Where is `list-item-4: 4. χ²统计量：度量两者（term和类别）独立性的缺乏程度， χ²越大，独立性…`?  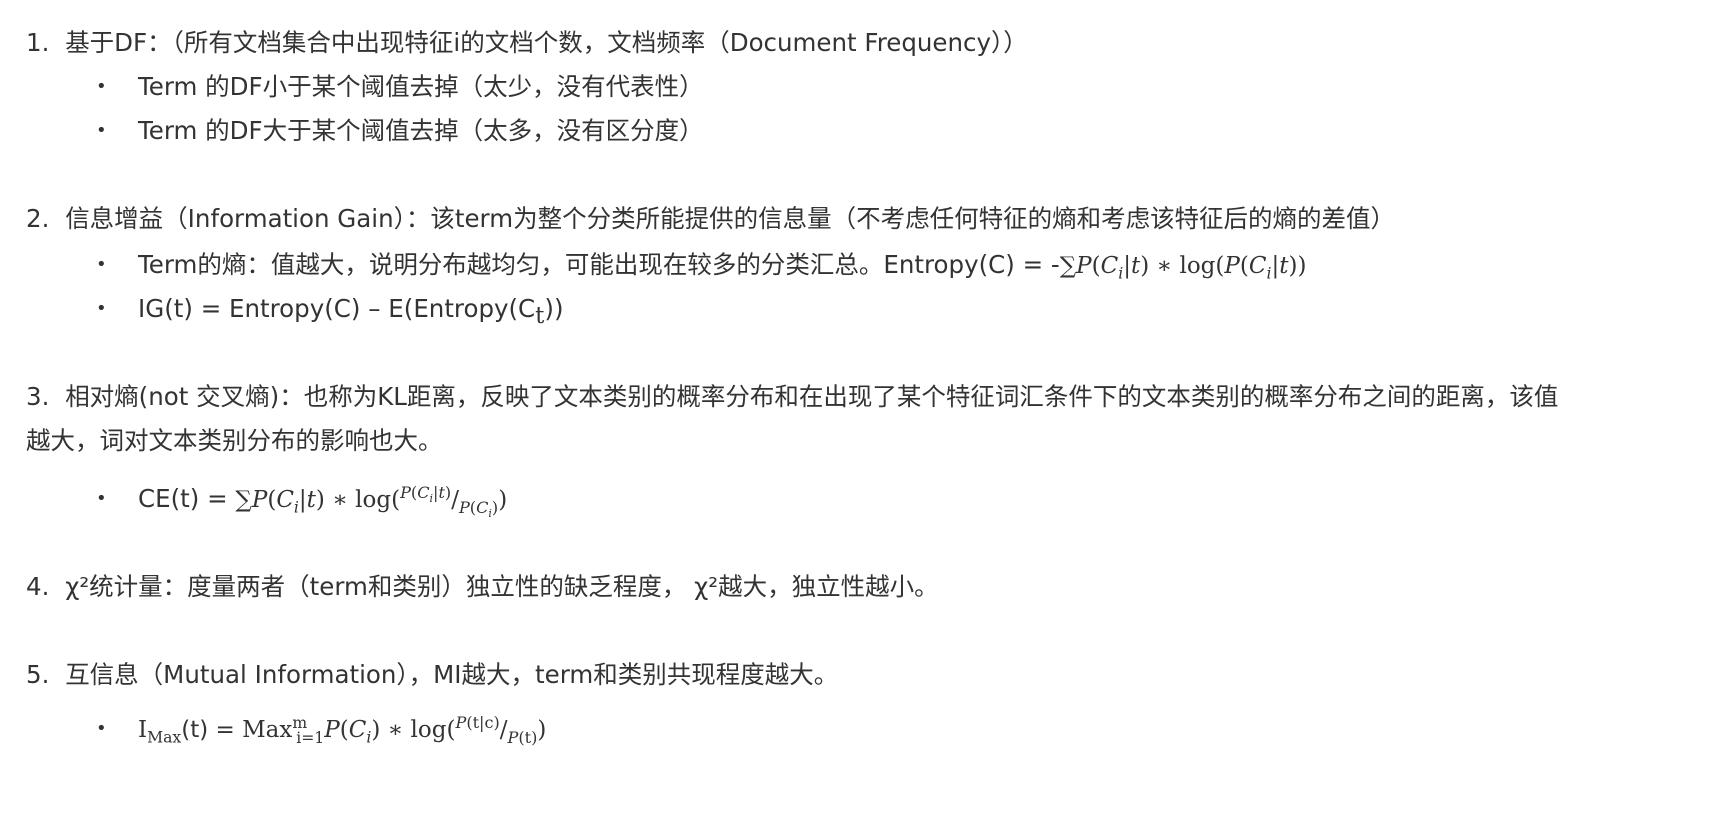 list-item-4: 4. χ²统计量：度量两者（term和类别）独立性的缺乏程度， χ²越大，独立性… is located at coordinates (482, 587).